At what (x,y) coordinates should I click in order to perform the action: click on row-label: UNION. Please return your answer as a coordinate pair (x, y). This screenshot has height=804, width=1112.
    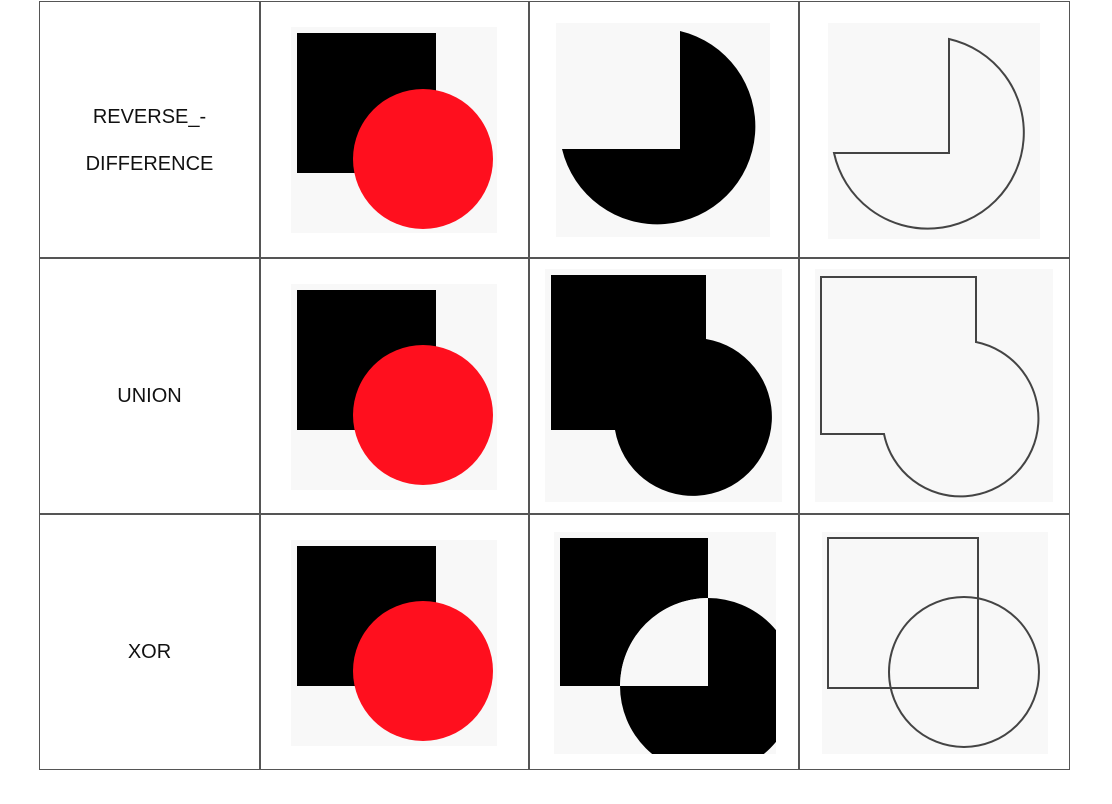
    Looking at the image, I should click on (149, 396).